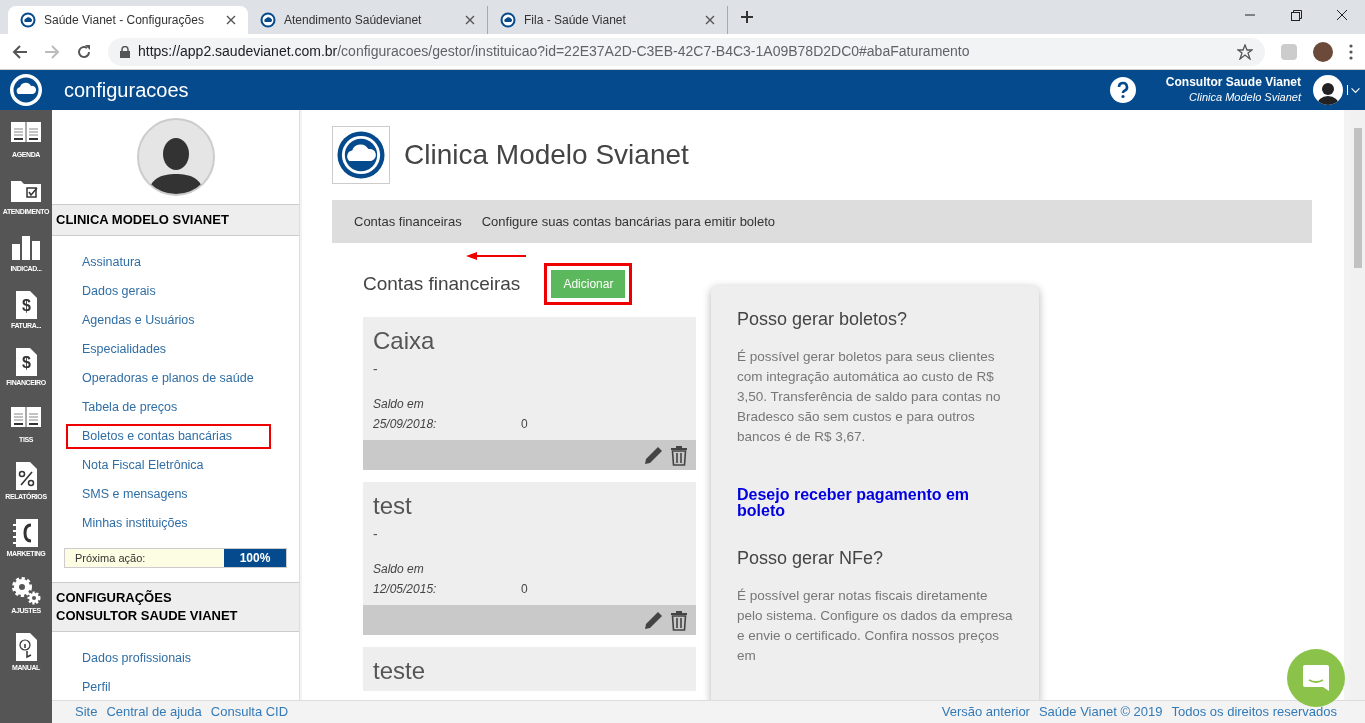 This screenshot has height=723, width=1365. I want to click on address-field: https://app2.saudevianet.com.br/configuracoes/gestor/instituicao?id=22E37A2D-C3EB-42C7-B4C3-1A09B78D2DC0#abaFaturamento, so click(686, 51).